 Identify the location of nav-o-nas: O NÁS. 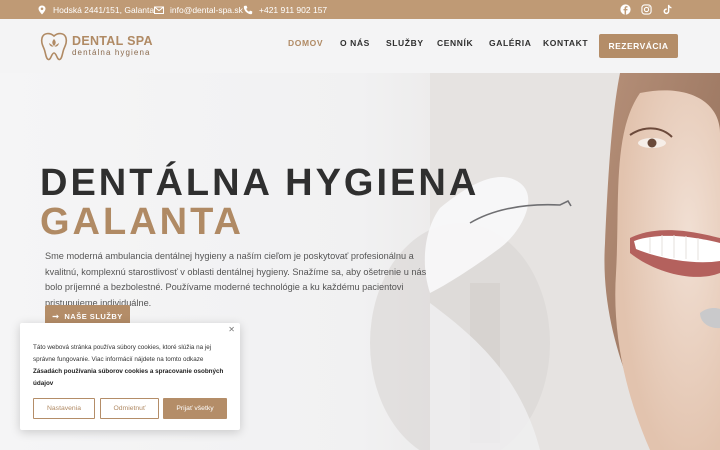
(355, 43).